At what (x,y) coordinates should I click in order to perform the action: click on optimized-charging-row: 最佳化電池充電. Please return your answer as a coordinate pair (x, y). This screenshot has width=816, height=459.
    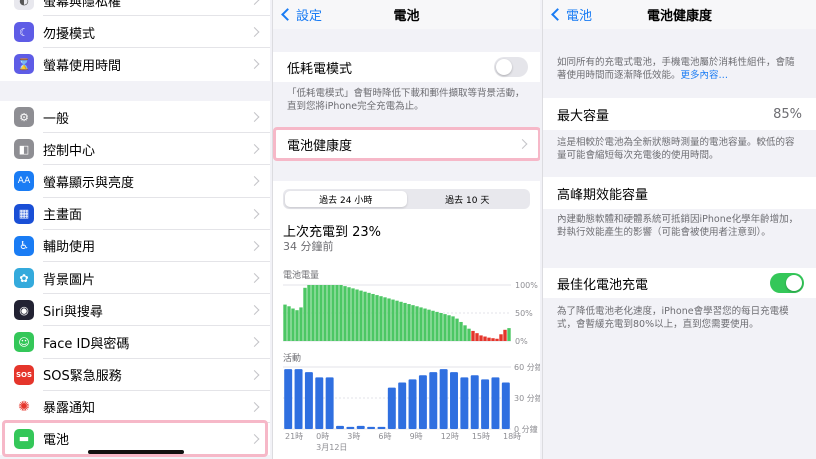
    Looking at the image, I should click on (679, 283).